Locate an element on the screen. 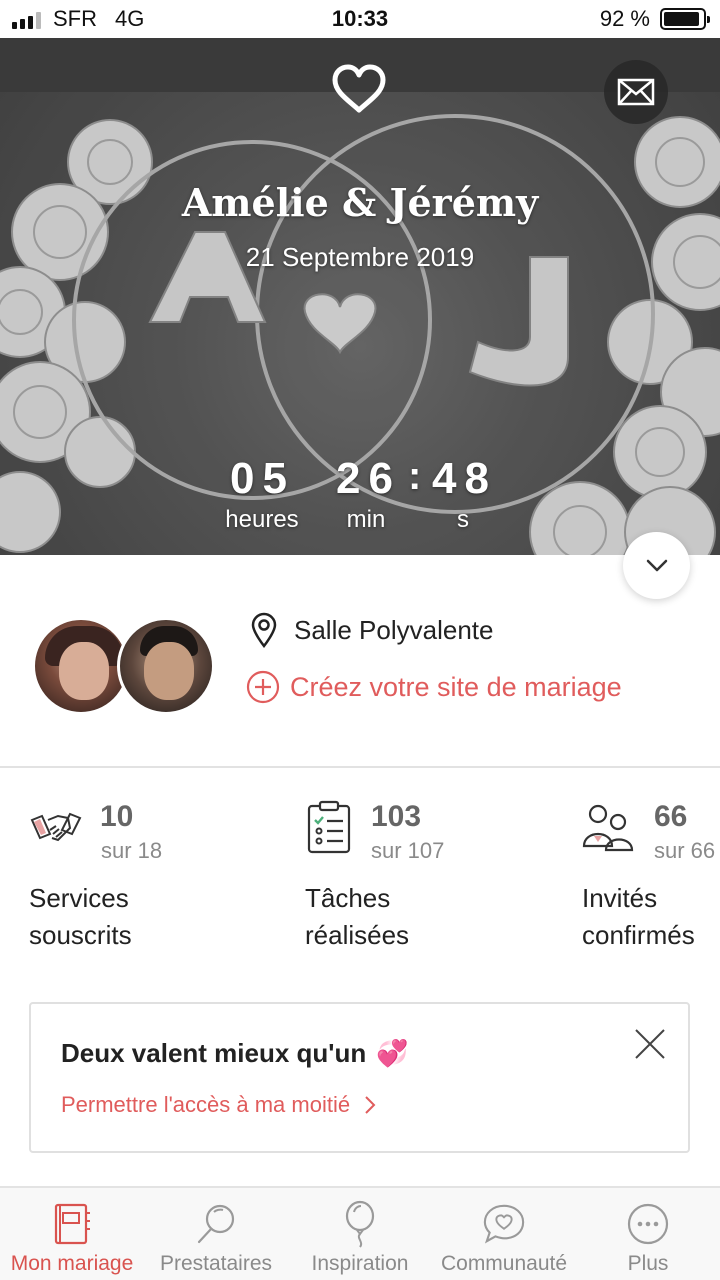 This screenshot has width=720, height=1280. battery-percent: 92 % is located at coordinates (624, 18).